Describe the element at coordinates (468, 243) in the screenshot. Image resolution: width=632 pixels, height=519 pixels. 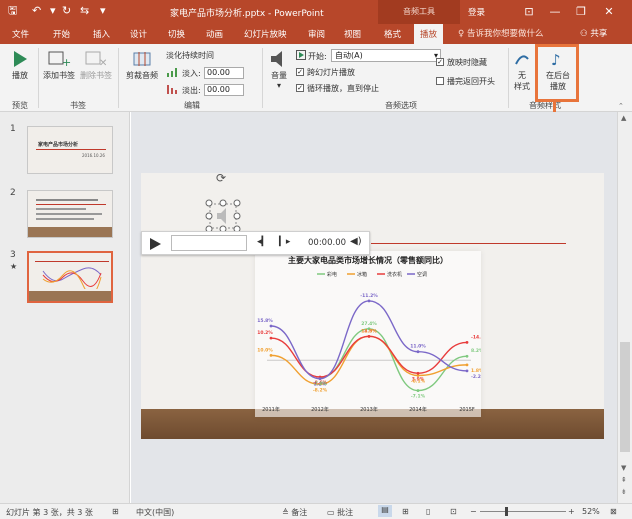
I see `title-rule` at that location.